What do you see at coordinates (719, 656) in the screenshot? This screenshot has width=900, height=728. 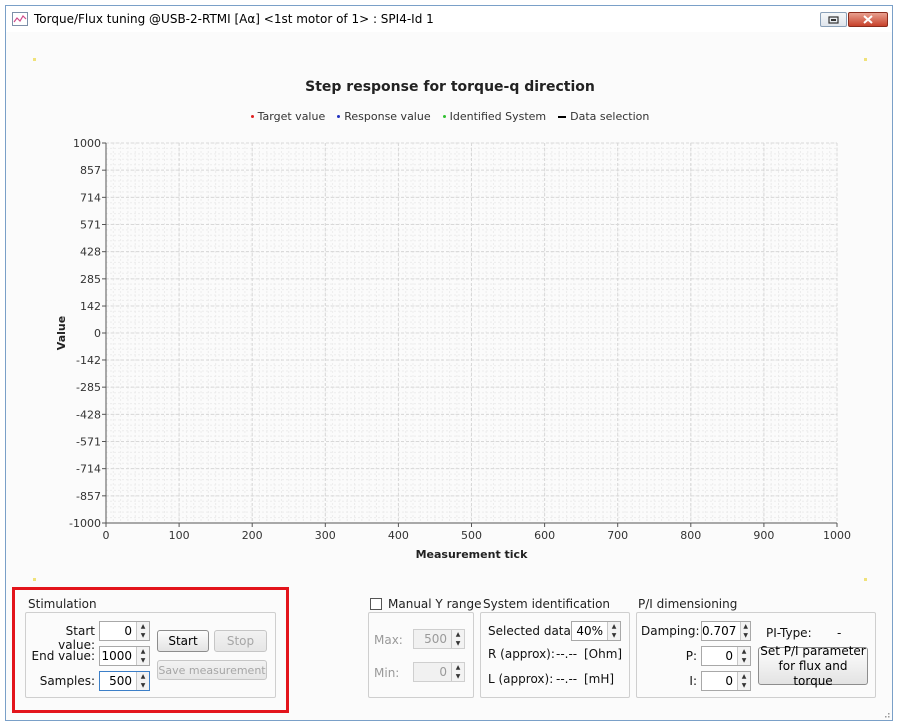 I see `p-field: 0` at bounding box center [719, 656].